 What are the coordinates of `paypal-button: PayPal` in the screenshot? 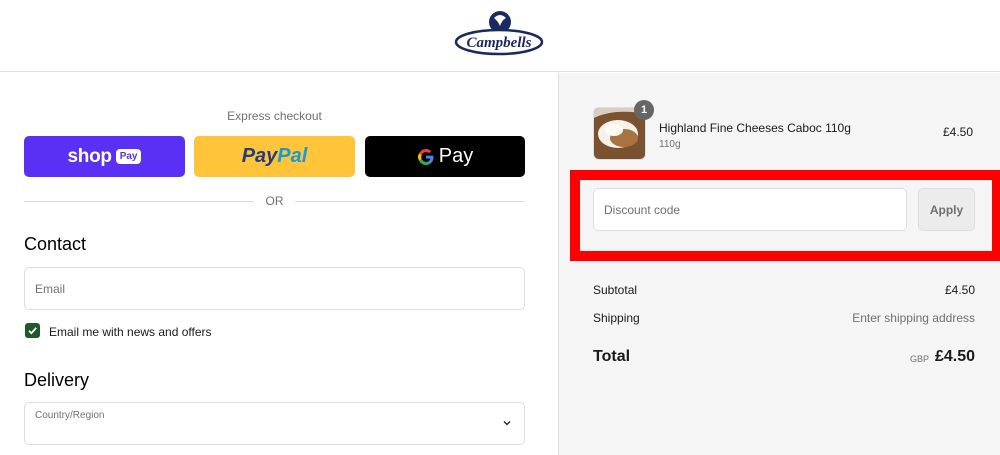 It's located at (274, 156).